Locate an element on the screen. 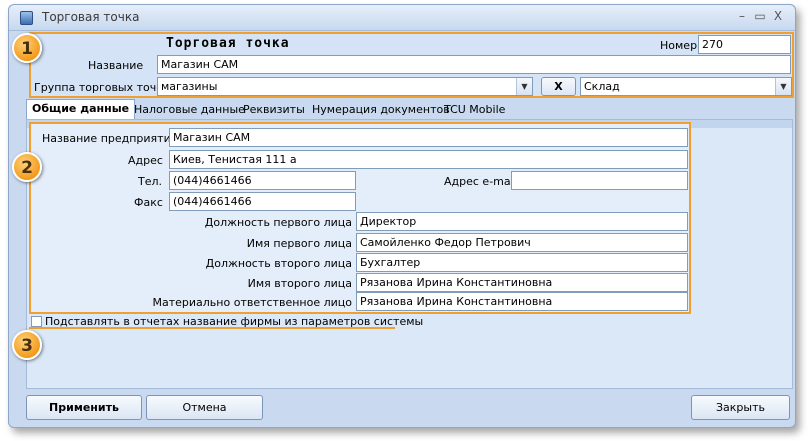 This screenshot has width=811, height=441. maximize-icon: ▭ is located at coordinates (760, 16).